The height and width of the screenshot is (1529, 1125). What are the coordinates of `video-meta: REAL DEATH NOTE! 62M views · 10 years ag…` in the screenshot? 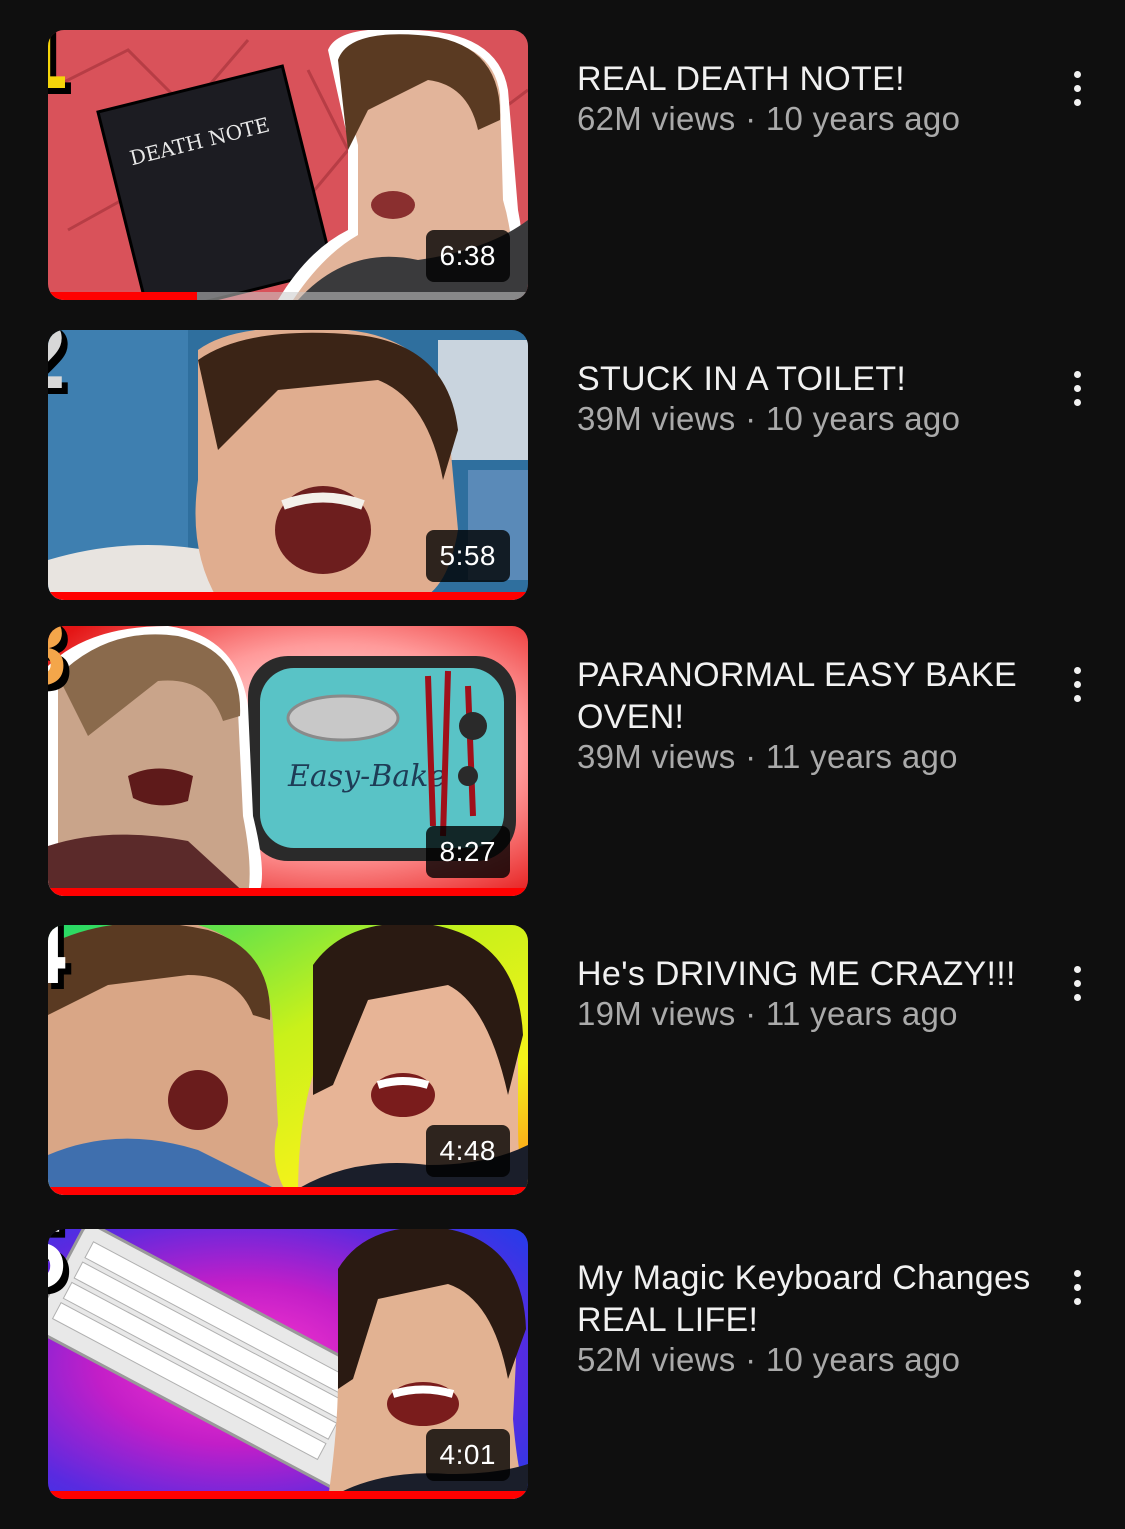 It's located at (812, 98).